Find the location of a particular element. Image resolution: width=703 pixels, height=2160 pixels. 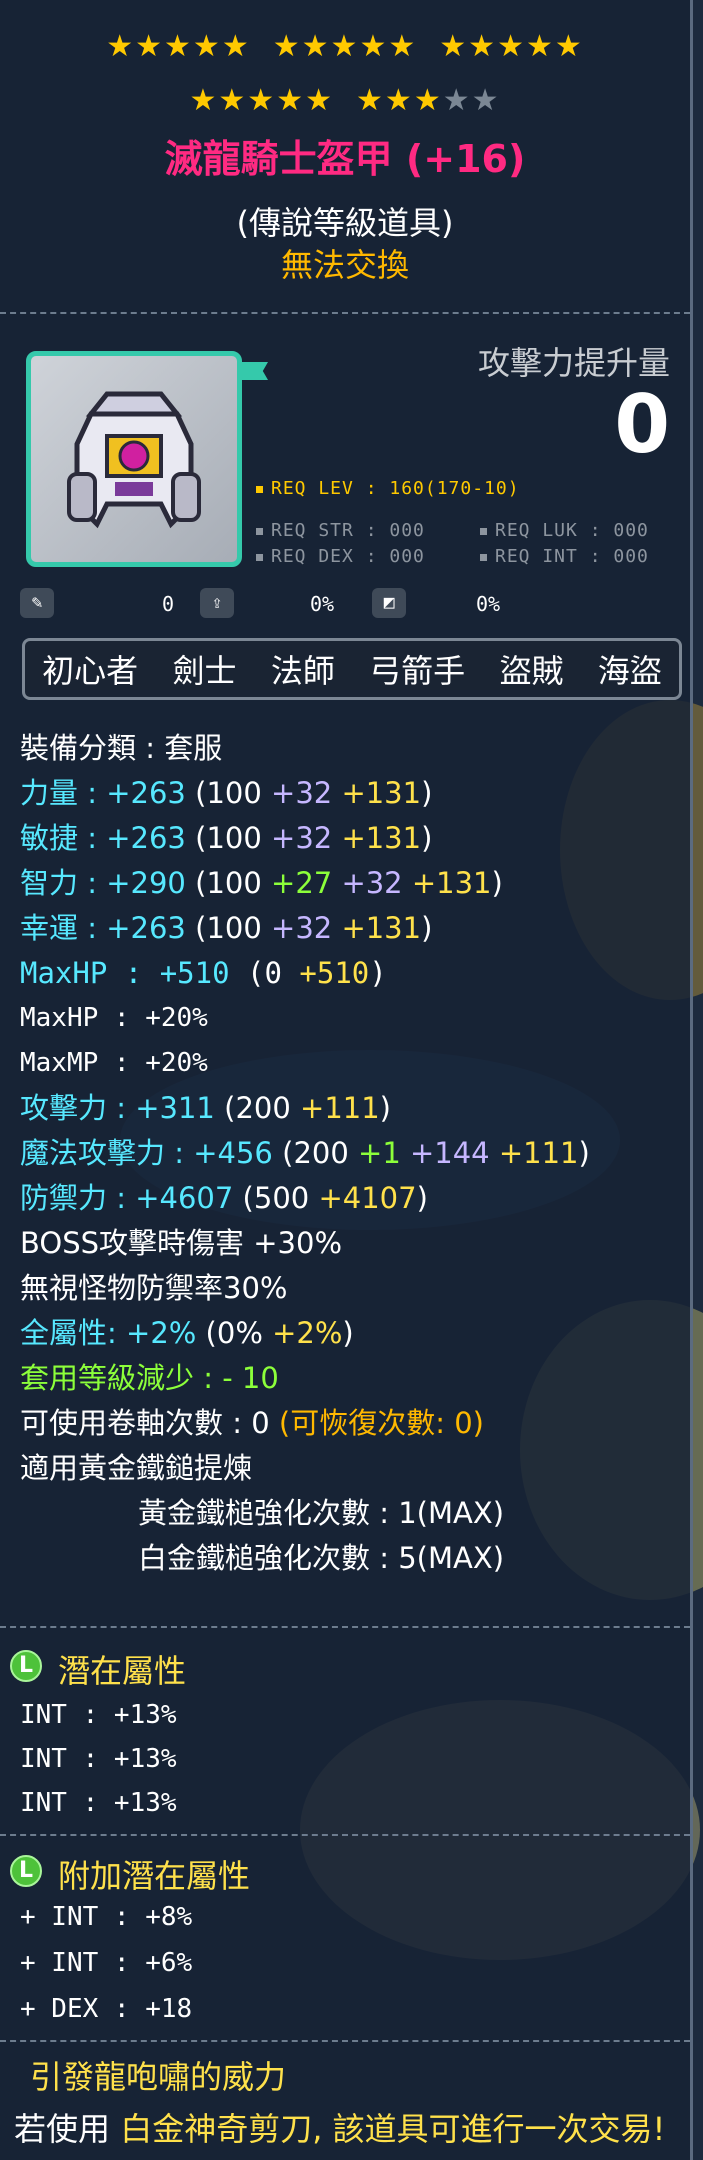

armor-icon is located at coordinates (134, 460).